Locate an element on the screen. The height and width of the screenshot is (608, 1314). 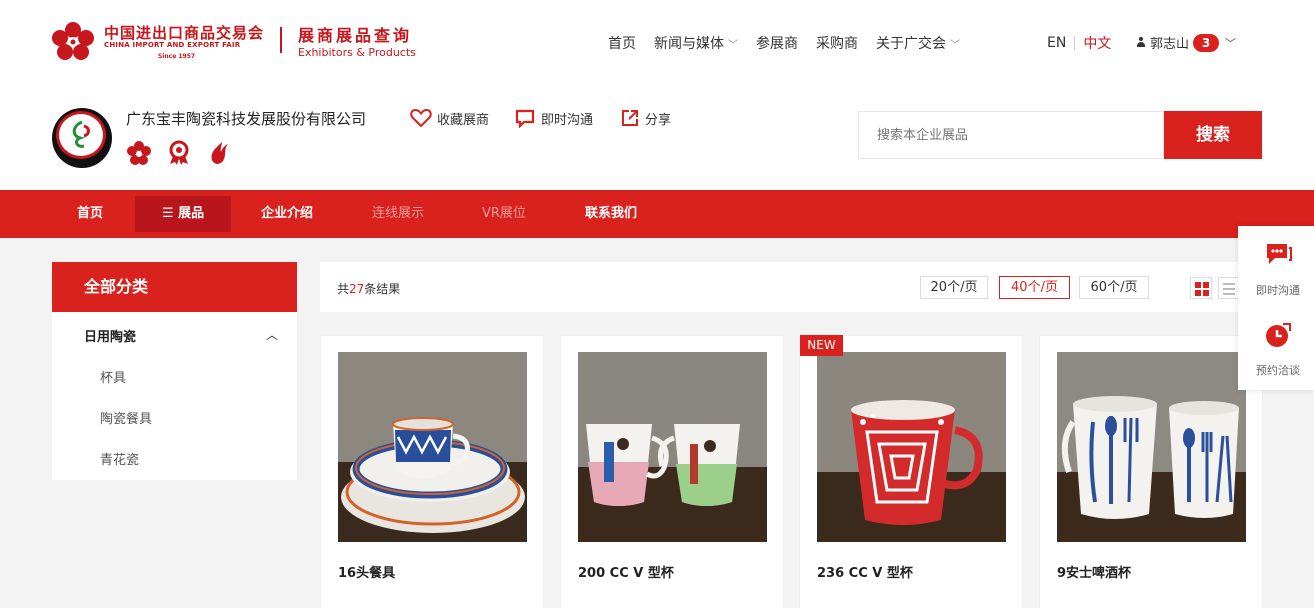
nav-about-label: 关于广交会 is located at coordinates (911, 44).